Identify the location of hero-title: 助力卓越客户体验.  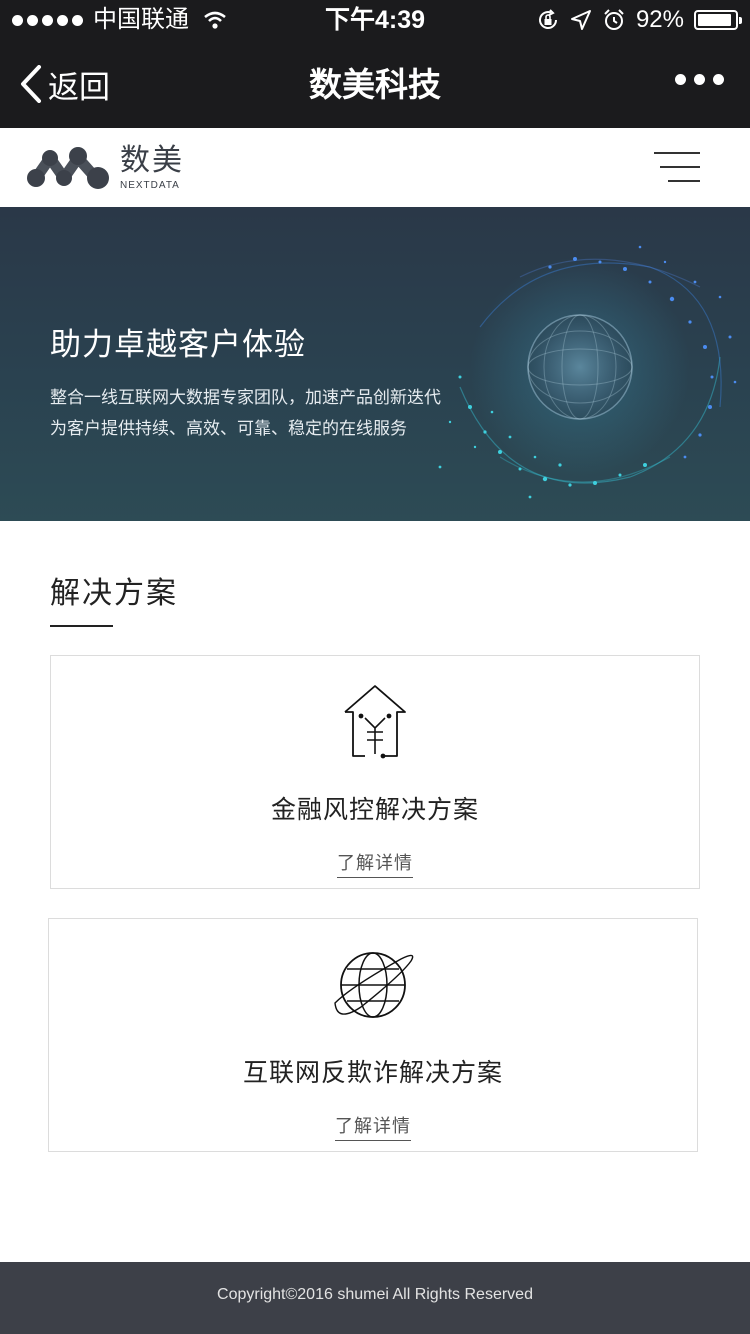
(178, 345).